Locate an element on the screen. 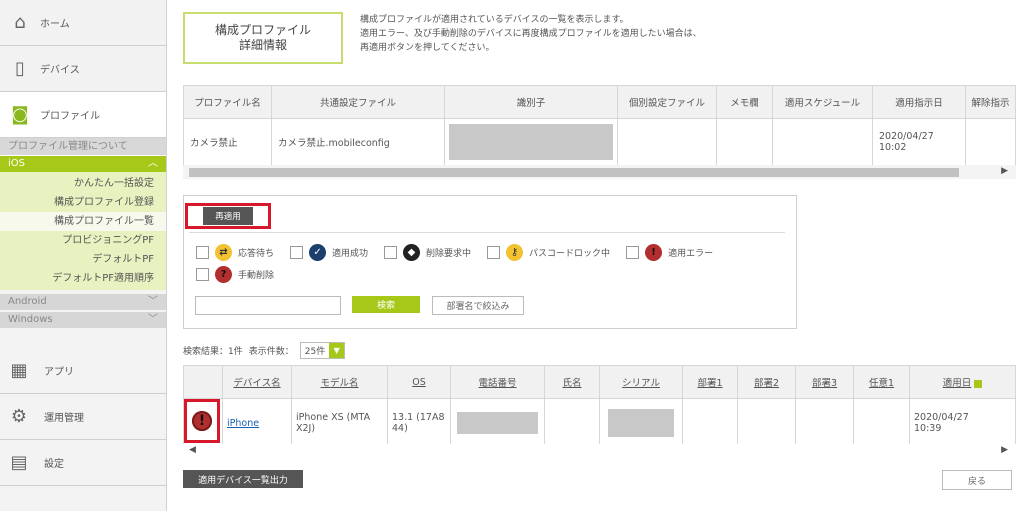  checkbox-passcode is located at coordinates (494, 252).